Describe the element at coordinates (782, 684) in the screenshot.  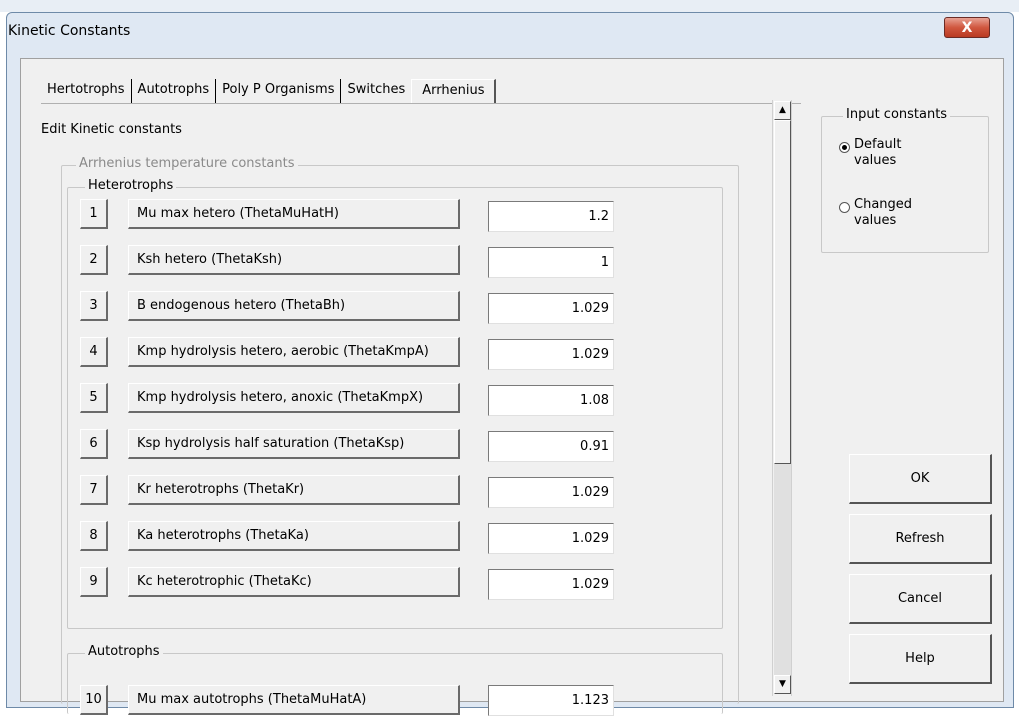
I see `scroll-down-arrow-icon: ▼` at that location.